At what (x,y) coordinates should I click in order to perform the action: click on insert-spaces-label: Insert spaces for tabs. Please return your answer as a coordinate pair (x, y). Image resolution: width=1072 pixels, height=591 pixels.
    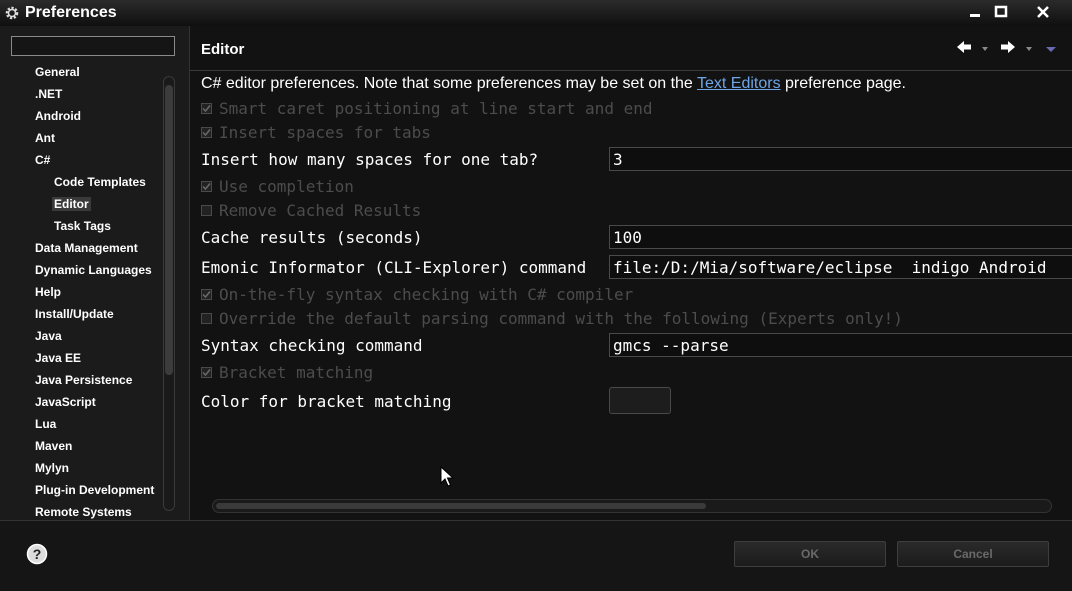
    Looking at the image, I should click on (325, 132).